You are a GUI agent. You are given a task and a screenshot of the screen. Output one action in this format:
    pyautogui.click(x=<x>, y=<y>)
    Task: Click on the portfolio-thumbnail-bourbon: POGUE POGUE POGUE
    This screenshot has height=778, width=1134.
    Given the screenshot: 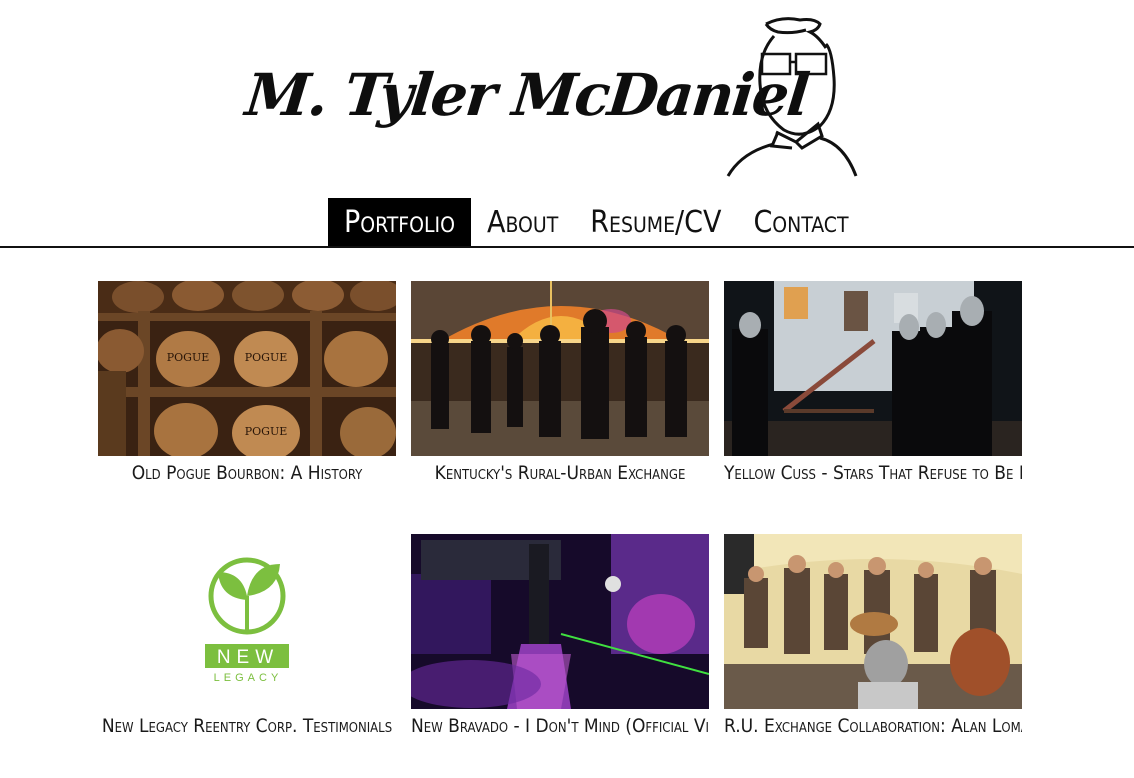 What is the action you would take?
    pyautogui.click(x=247, y=368)
    